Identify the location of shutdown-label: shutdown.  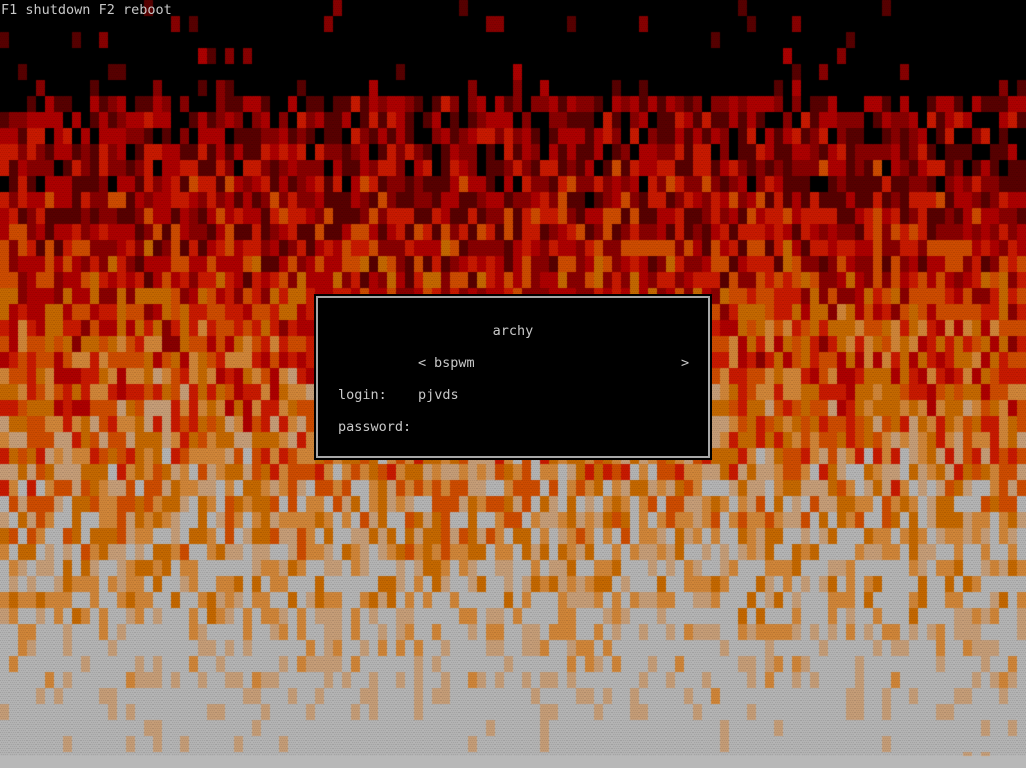
(58, 10).